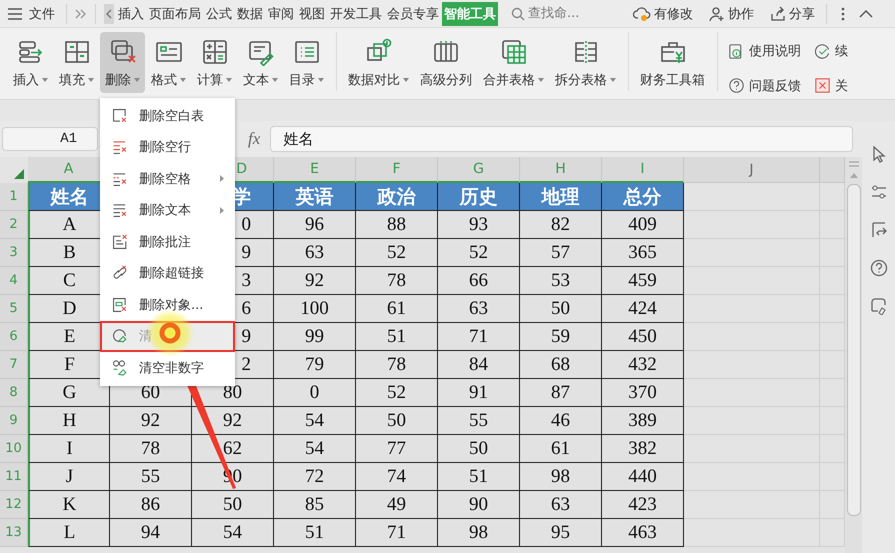  What do you see at coordinates (42, 13) in the screenshot?
I see `file-menu: 文件` at bounding box center [42, 13].